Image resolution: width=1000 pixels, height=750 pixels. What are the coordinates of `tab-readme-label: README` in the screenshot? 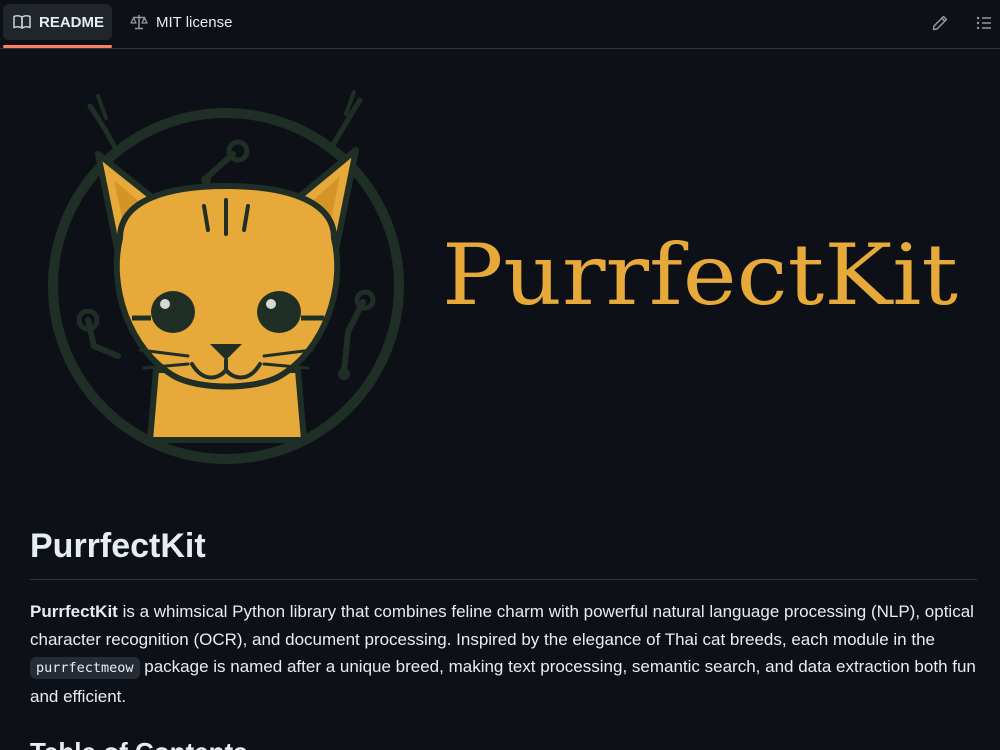 It's located at (72, 22).